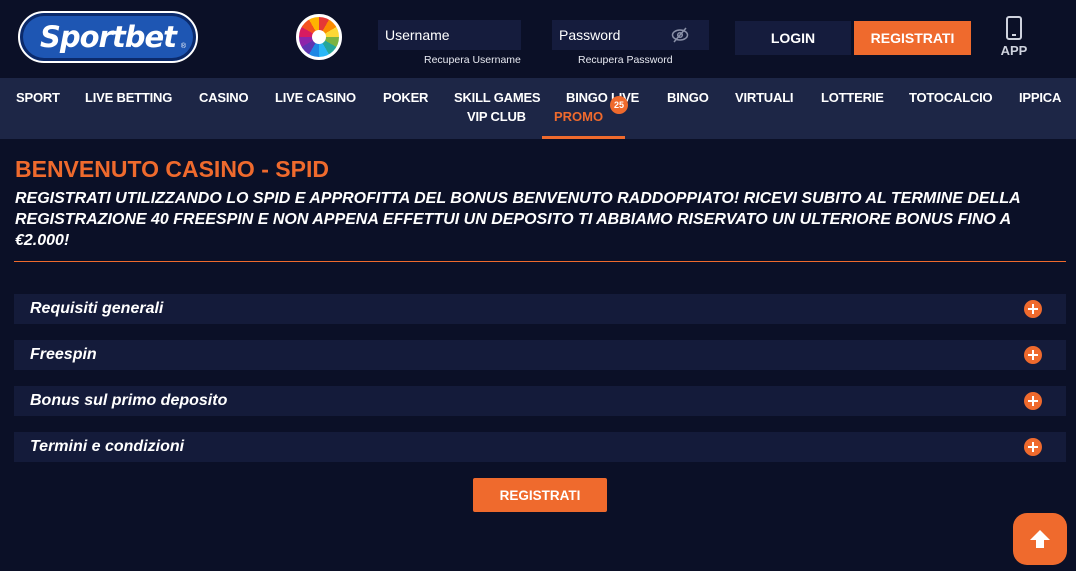 This screenshot has width=1076, height=571. What do you see at coordinates (602, 97) in the screenshot?
I see `nav-item-bingo-live: BINGO LIVE` at bounding box center [602, 97].